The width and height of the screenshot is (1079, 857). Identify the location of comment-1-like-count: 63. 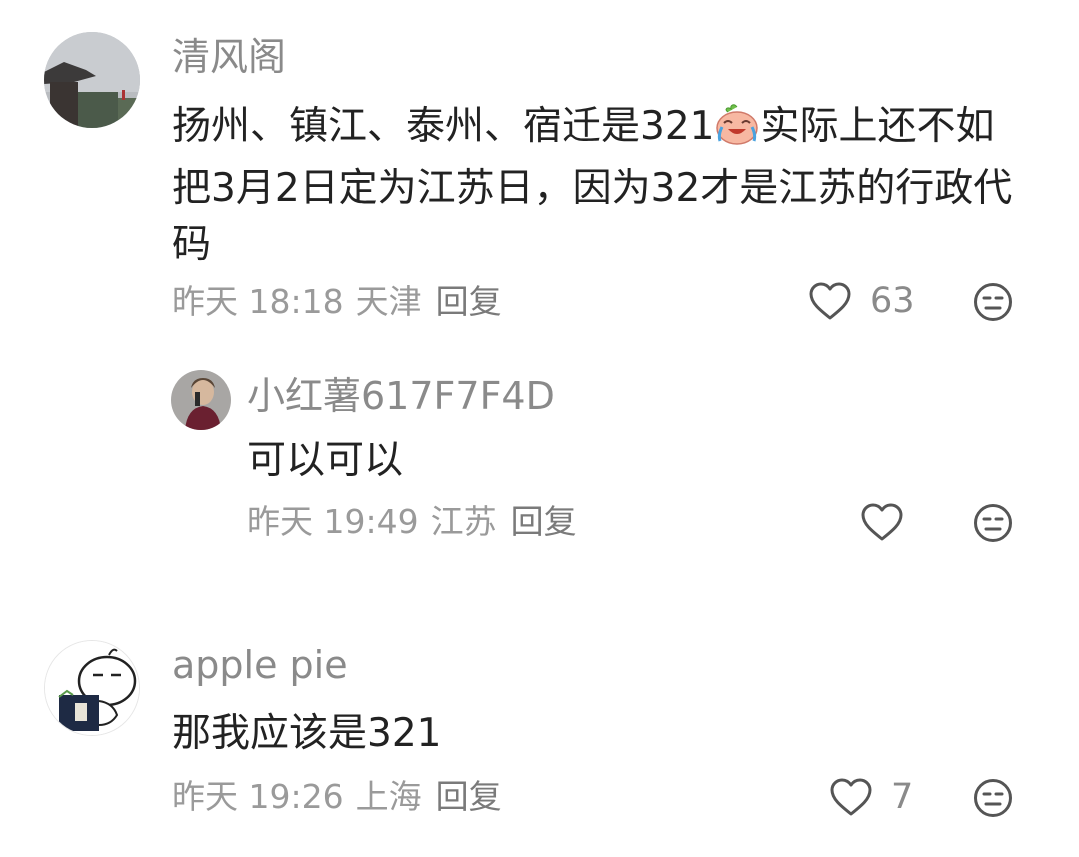
(892, 301).